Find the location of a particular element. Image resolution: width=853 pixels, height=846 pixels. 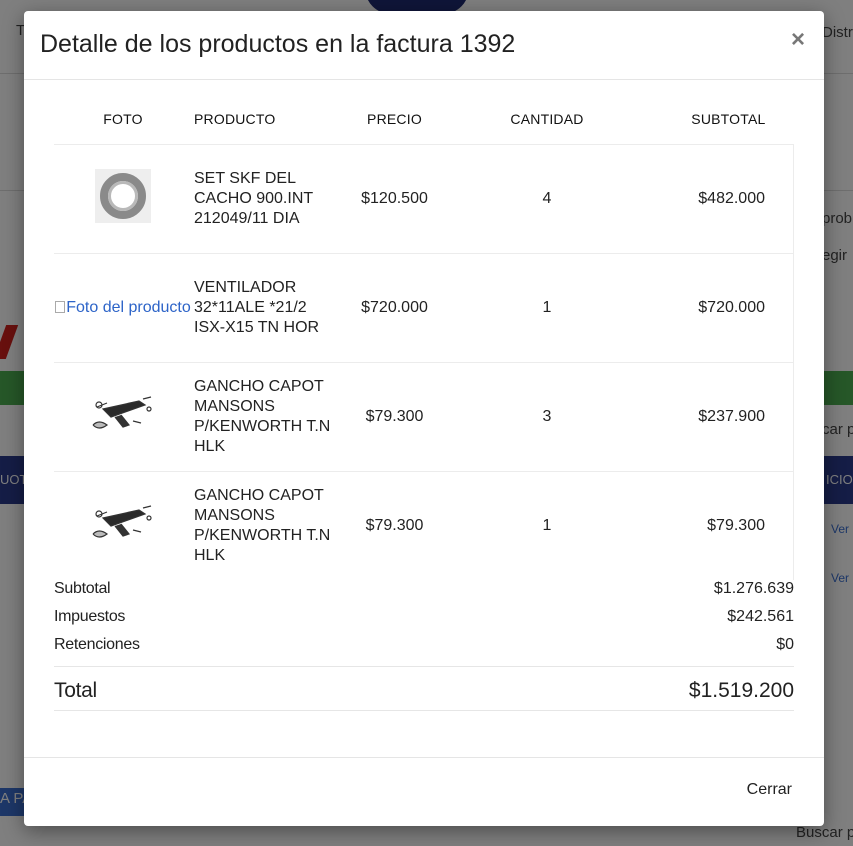

image-alt-text: Foto del producto is located at coordinates (128, 307).